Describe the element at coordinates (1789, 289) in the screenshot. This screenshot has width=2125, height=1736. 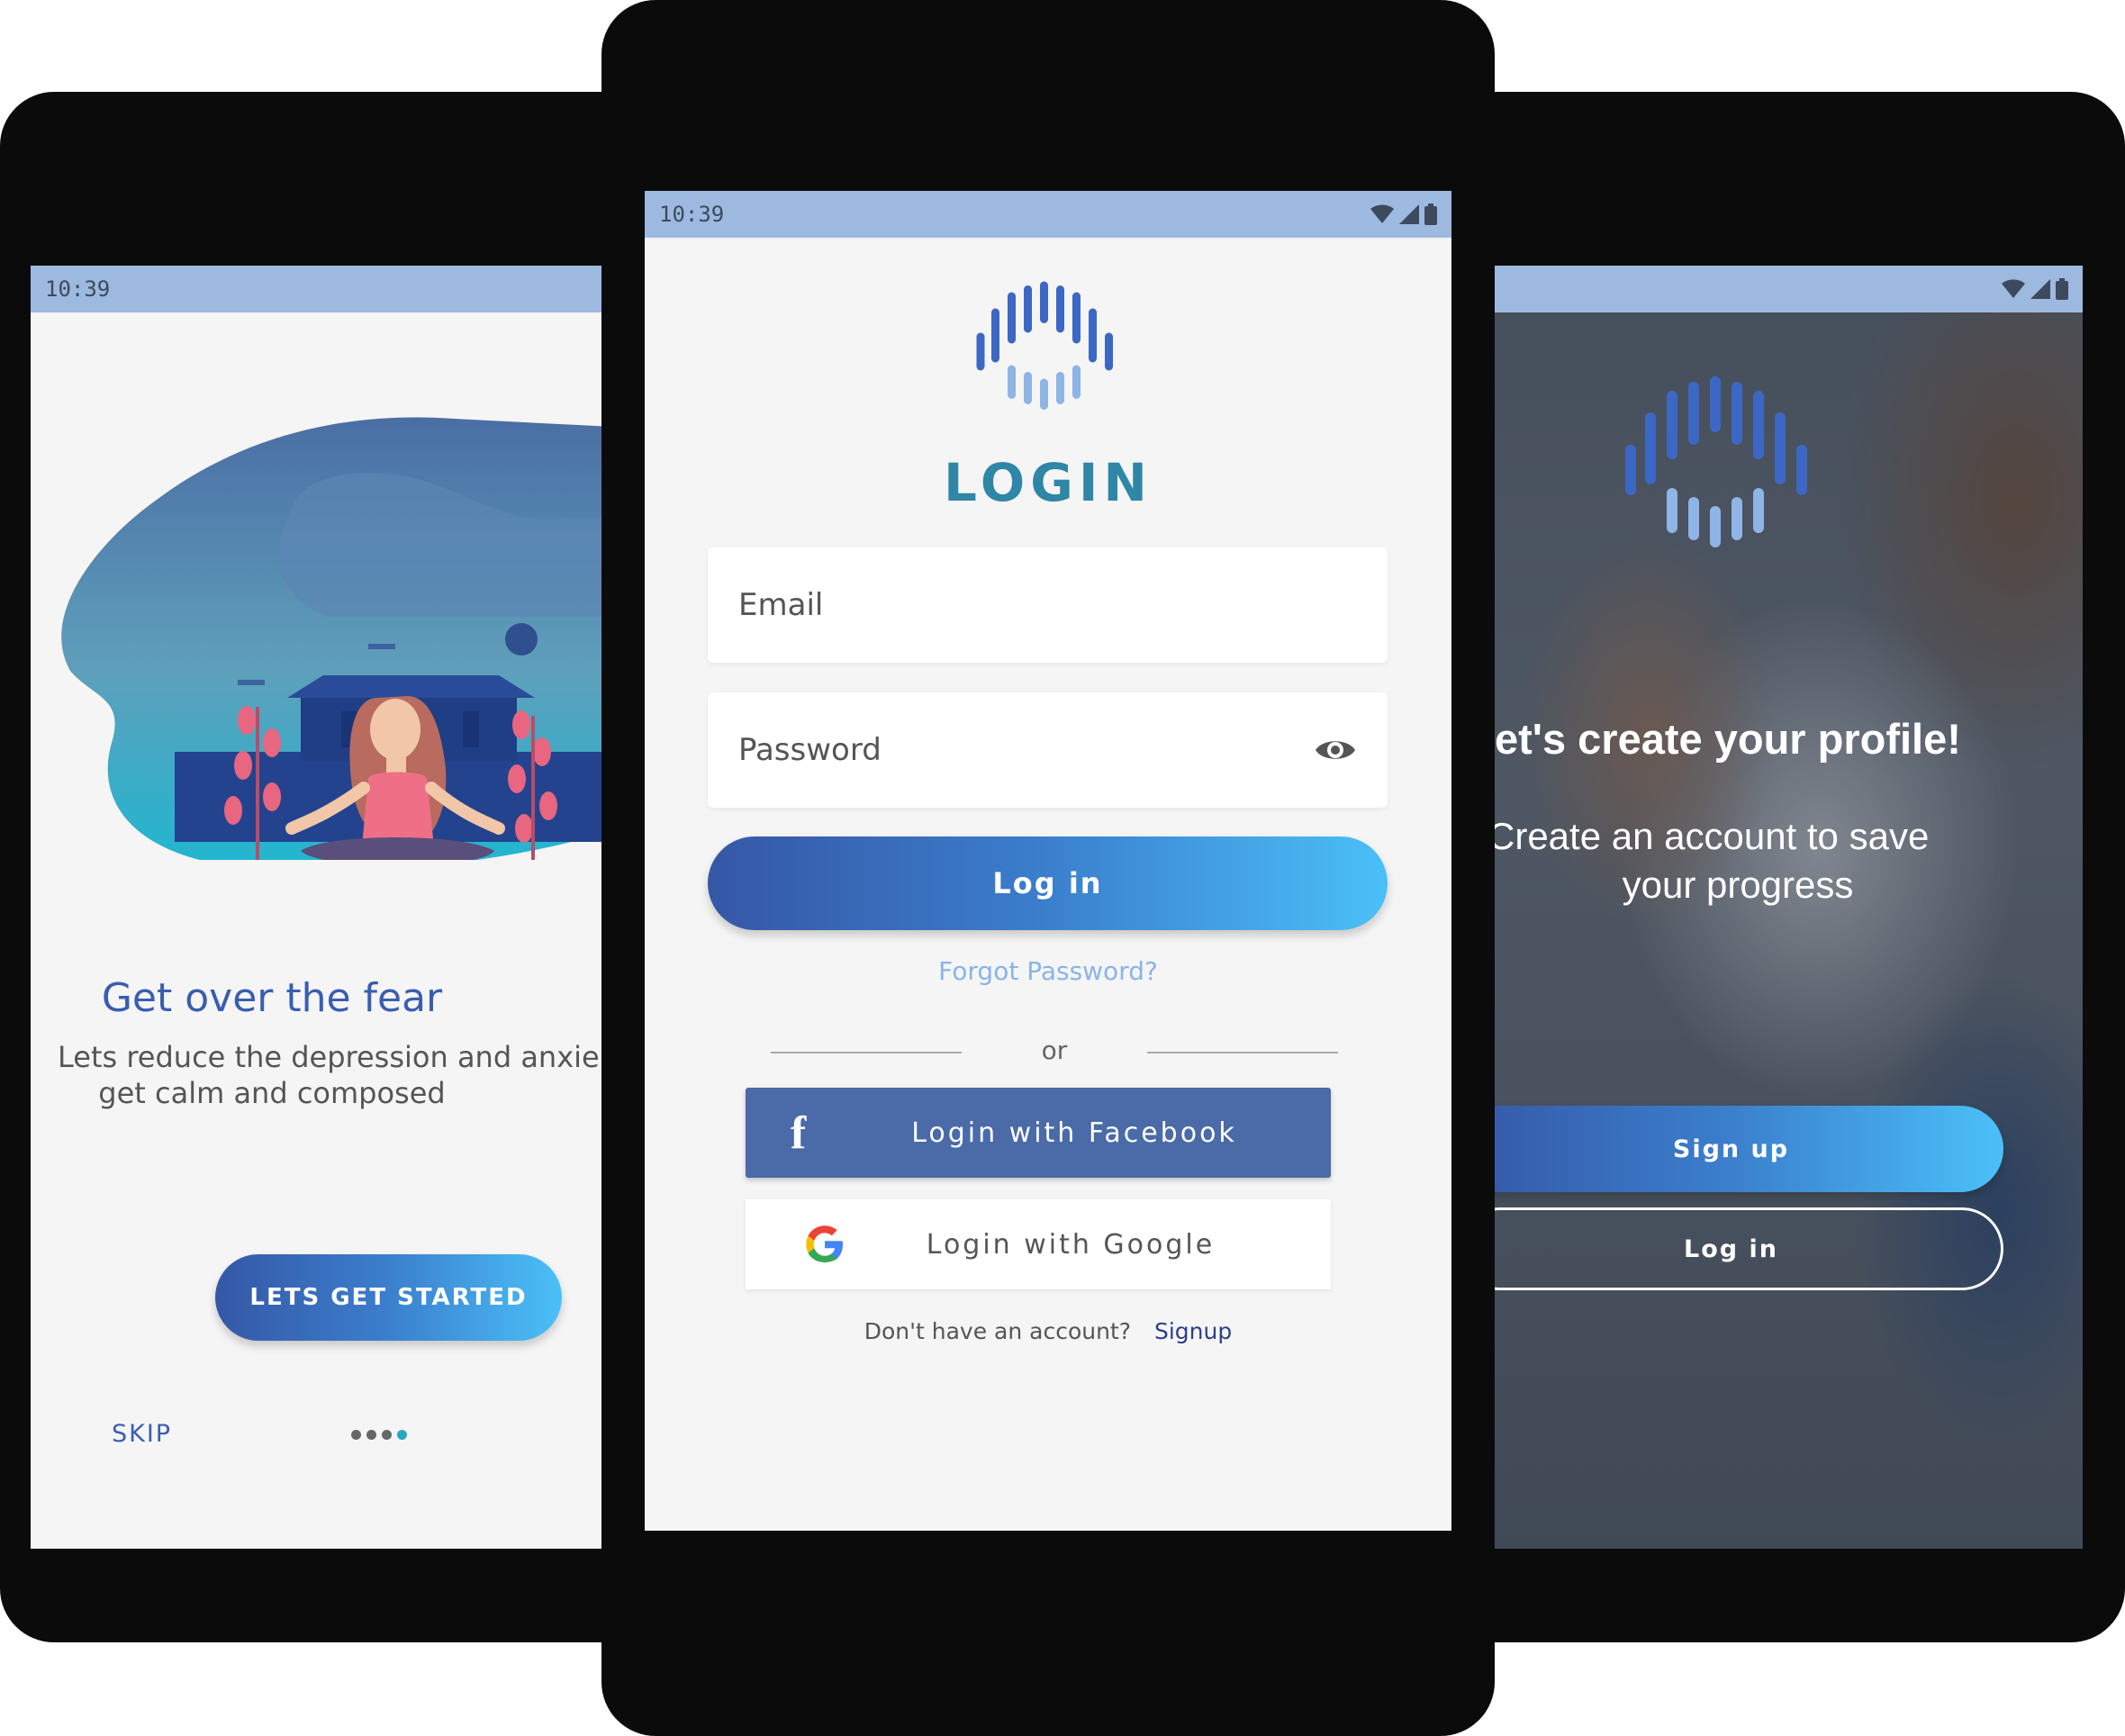
I see `status-bar` at that location.